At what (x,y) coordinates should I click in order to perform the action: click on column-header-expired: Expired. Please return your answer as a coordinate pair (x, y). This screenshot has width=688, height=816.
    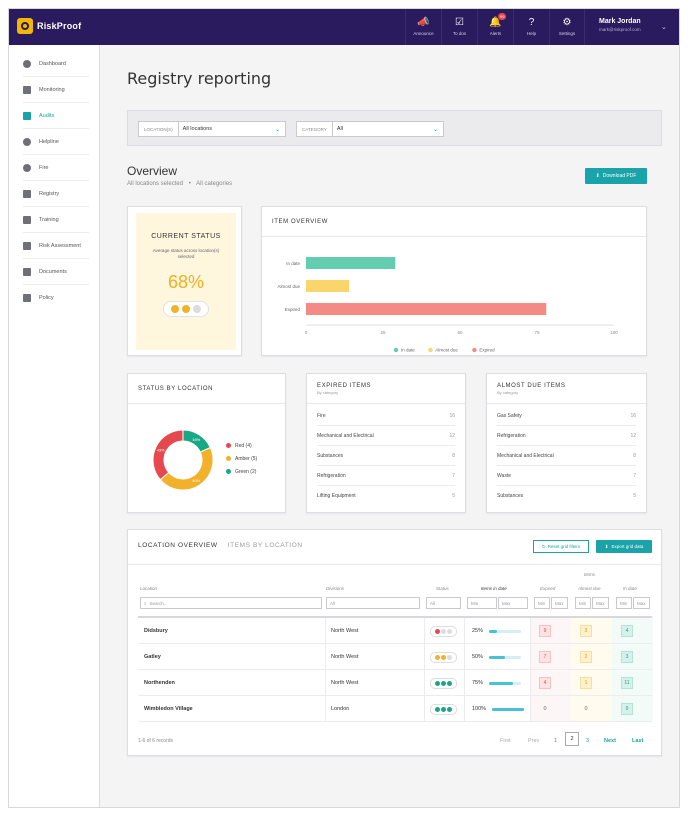
    Looking at the image, I should click on (547, 588).